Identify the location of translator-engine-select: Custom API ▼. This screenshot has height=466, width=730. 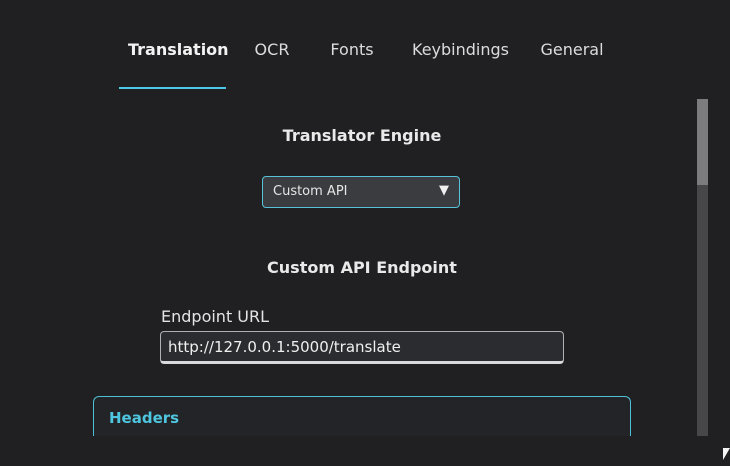
(361, 192).